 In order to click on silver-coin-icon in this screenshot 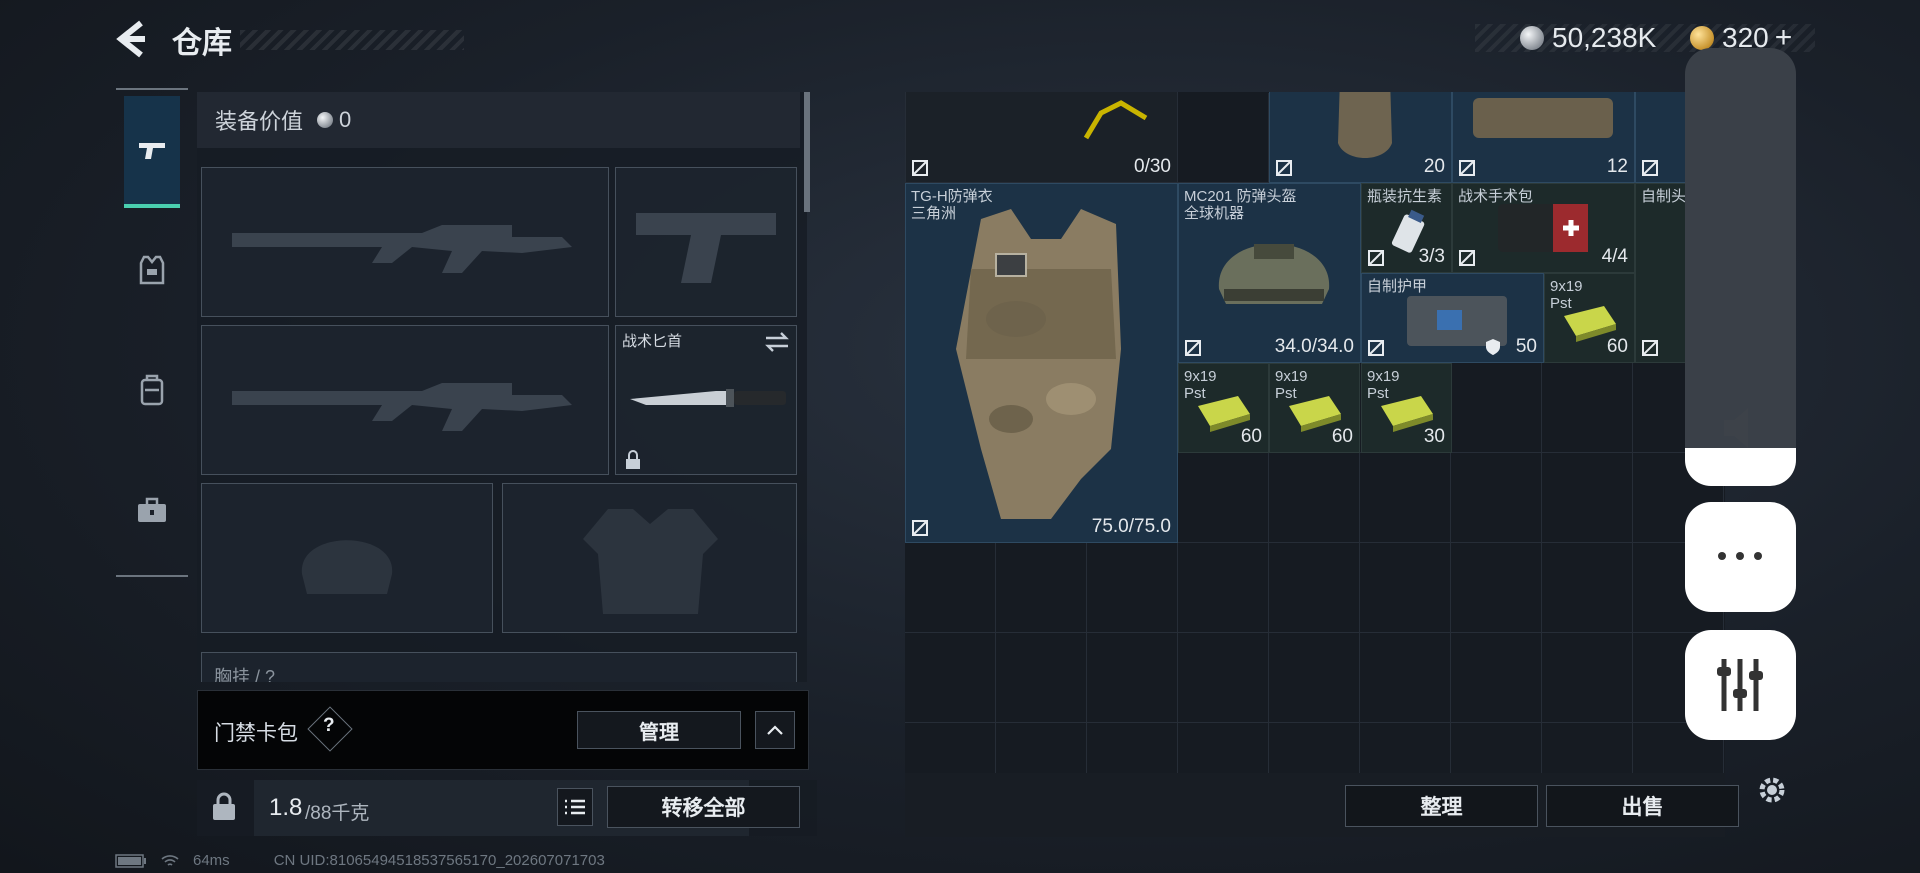, I will do `click(1532, 38)`.